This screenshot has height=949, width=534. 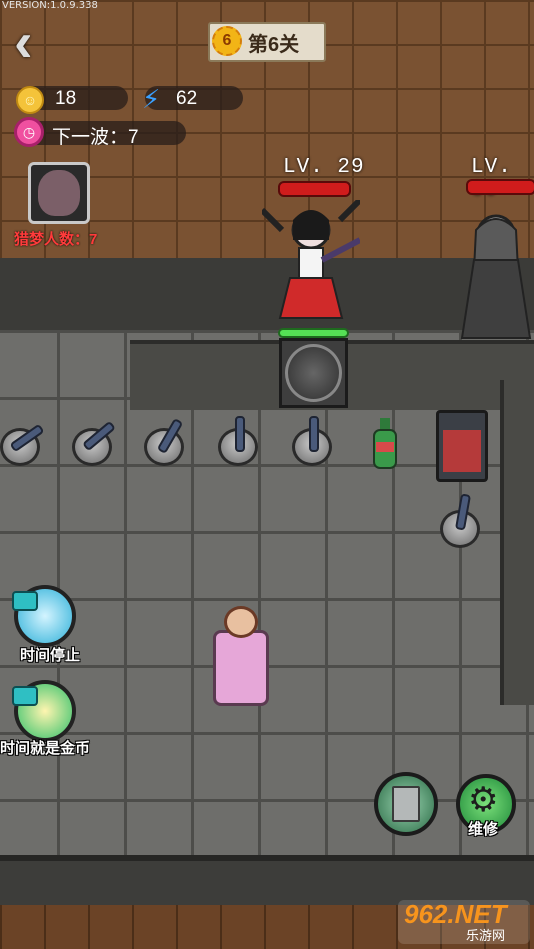 What do you see at coordinates (50, 655) in the screenshot?
I see `time-stop-label: 时间停止` at bounding box center [50, 655].